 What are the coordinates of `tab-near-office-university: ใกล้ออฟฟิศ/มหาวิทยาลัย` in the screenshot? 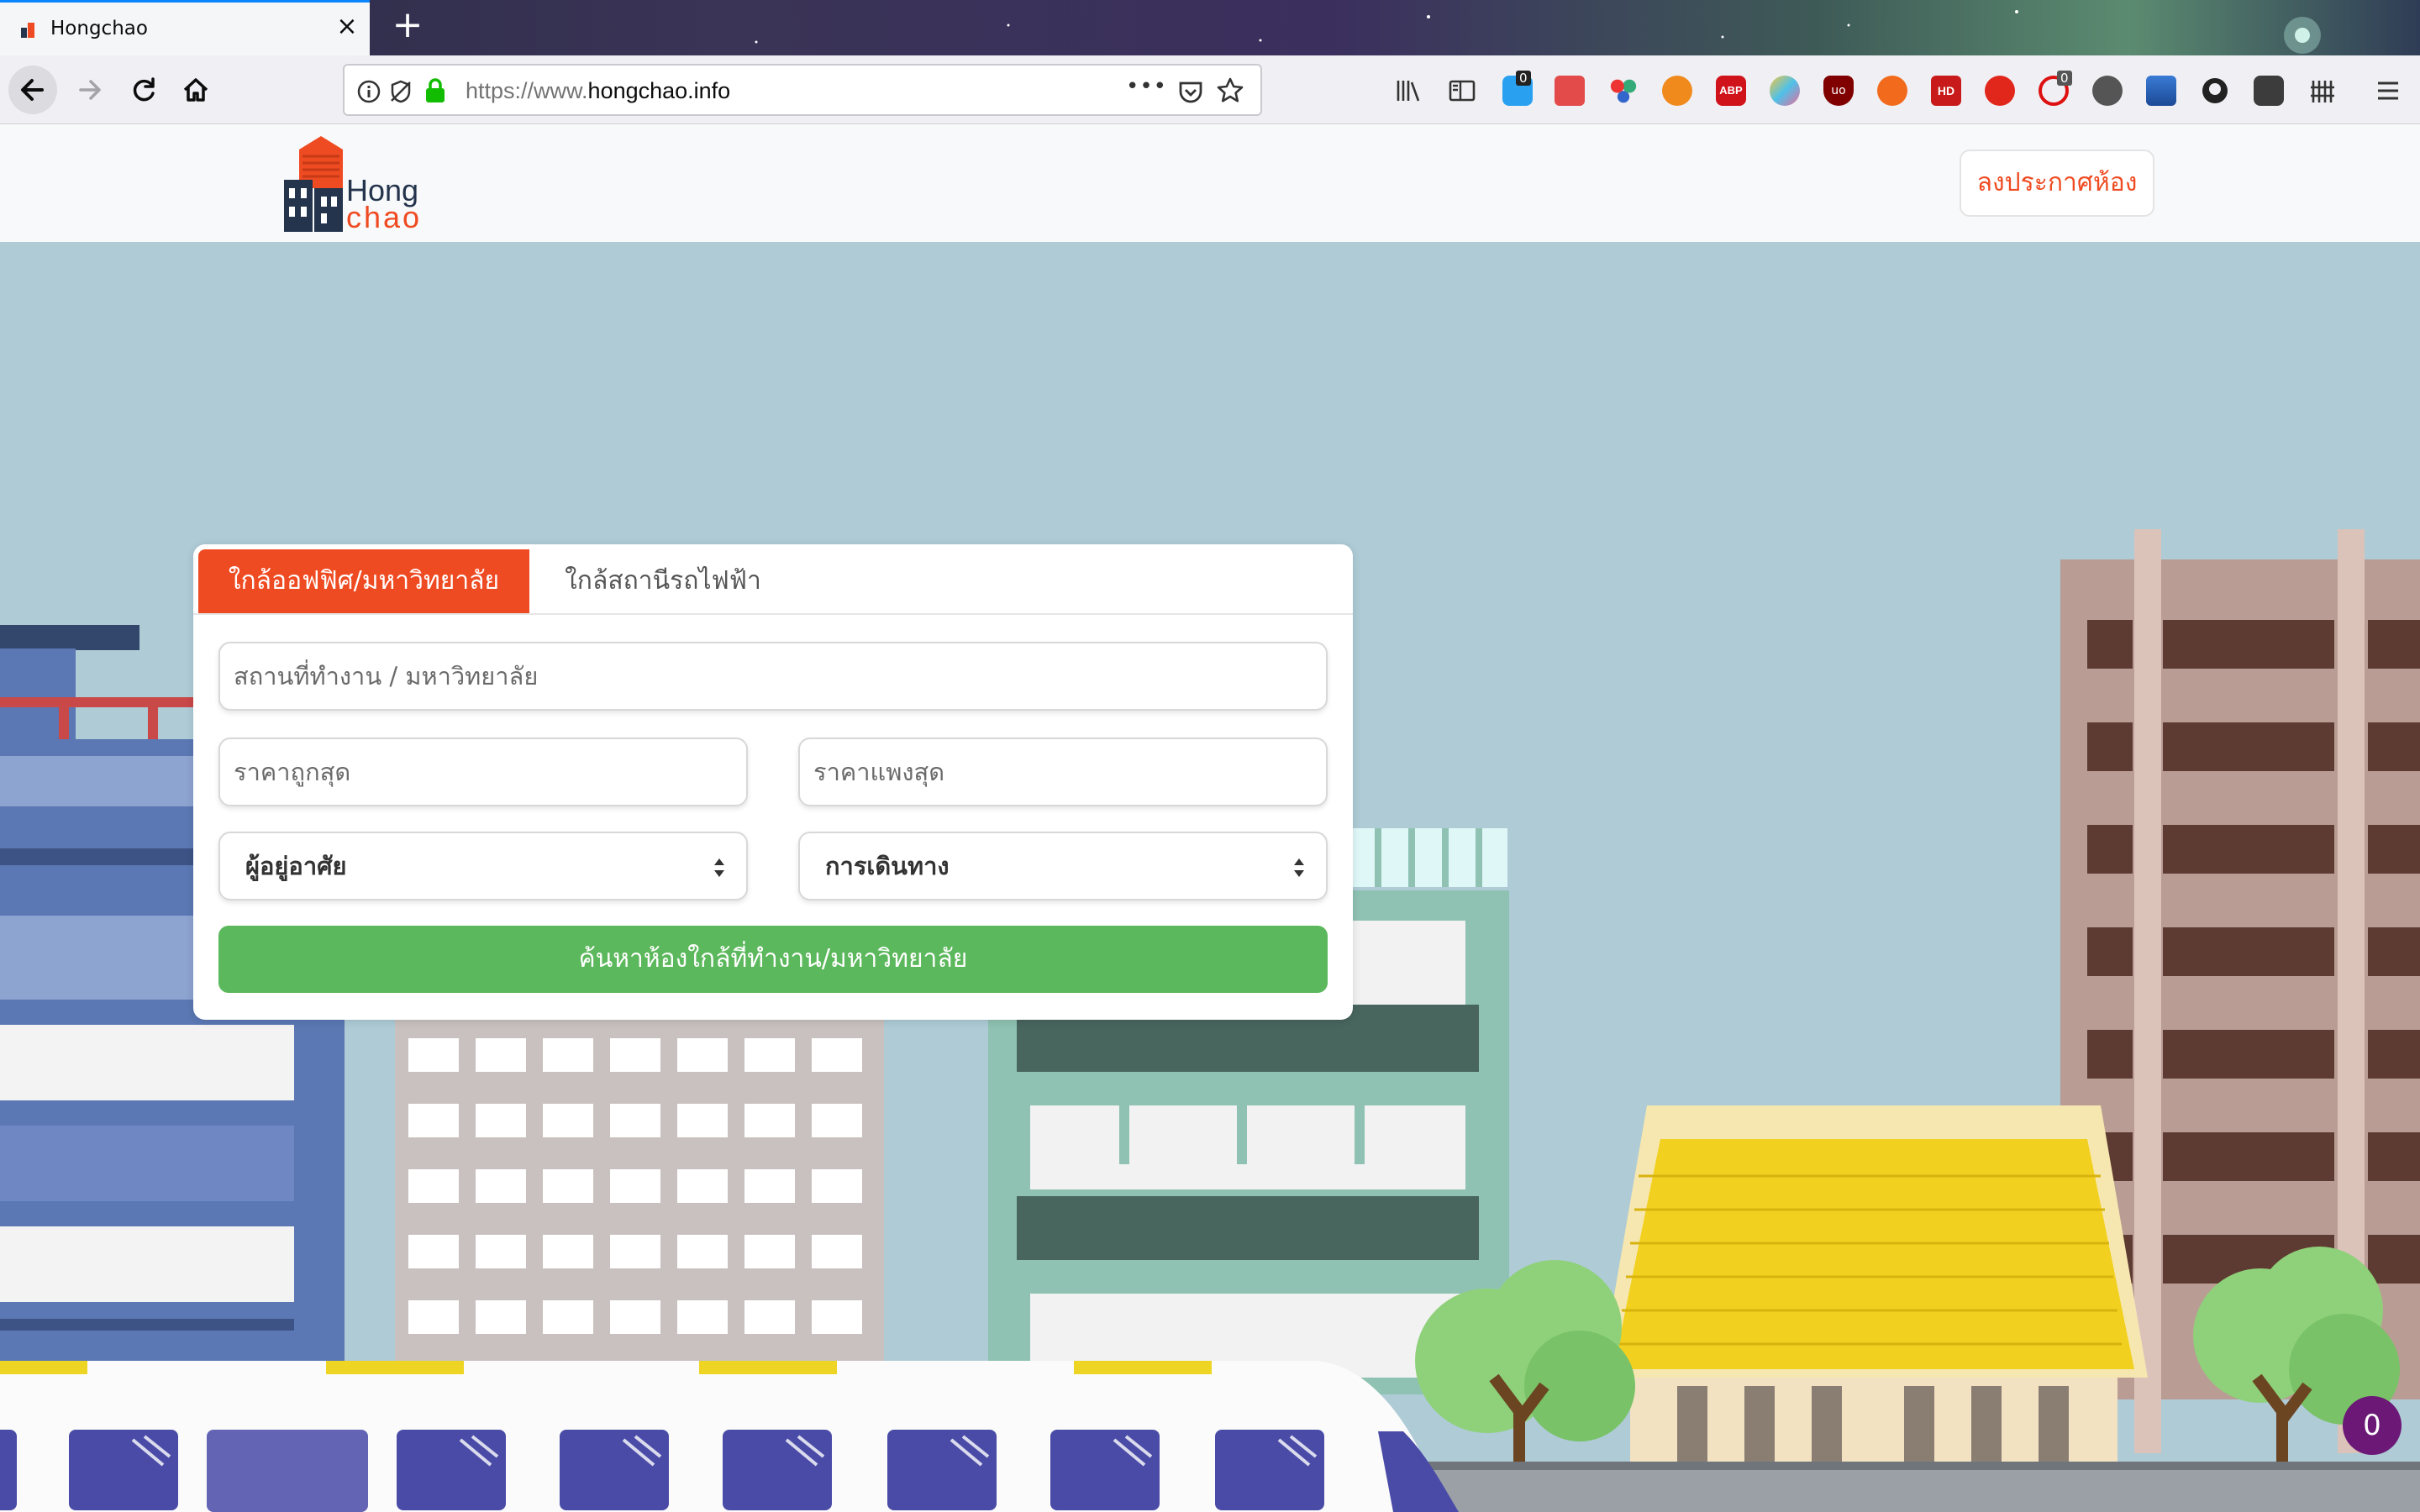 It's located at (363, 581).